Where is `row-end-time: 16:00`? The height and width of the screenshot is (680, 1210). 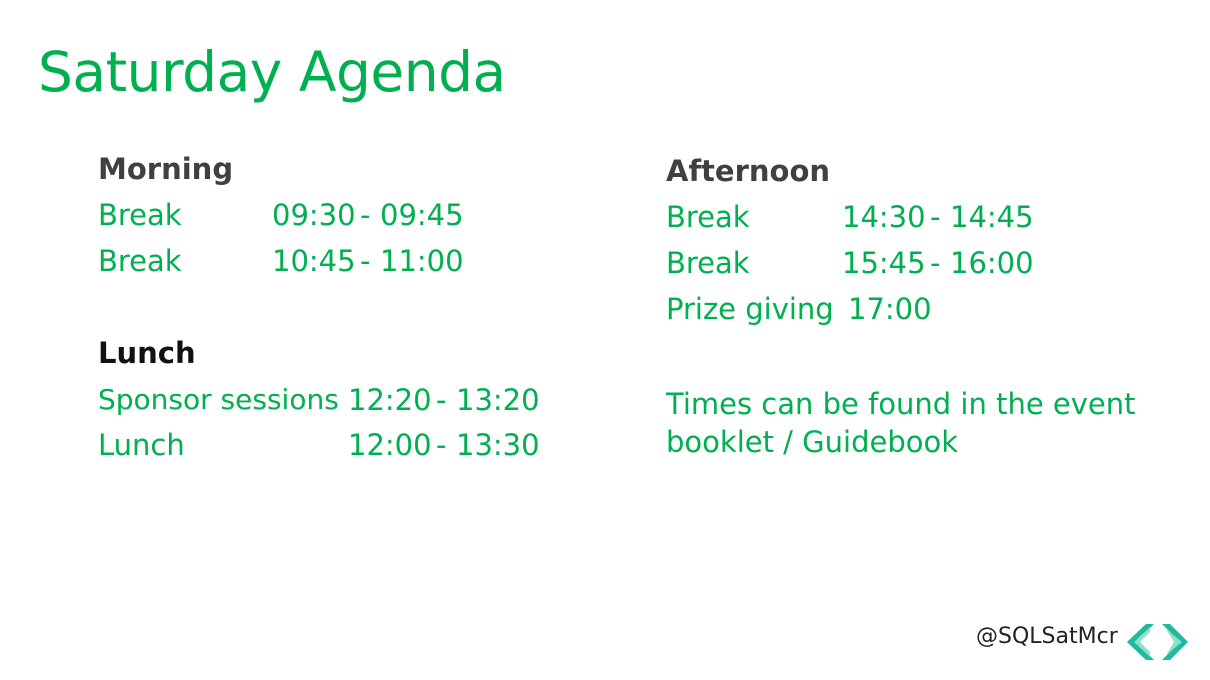 row-end-time: 16:00 is located at coordinates (992, 263).